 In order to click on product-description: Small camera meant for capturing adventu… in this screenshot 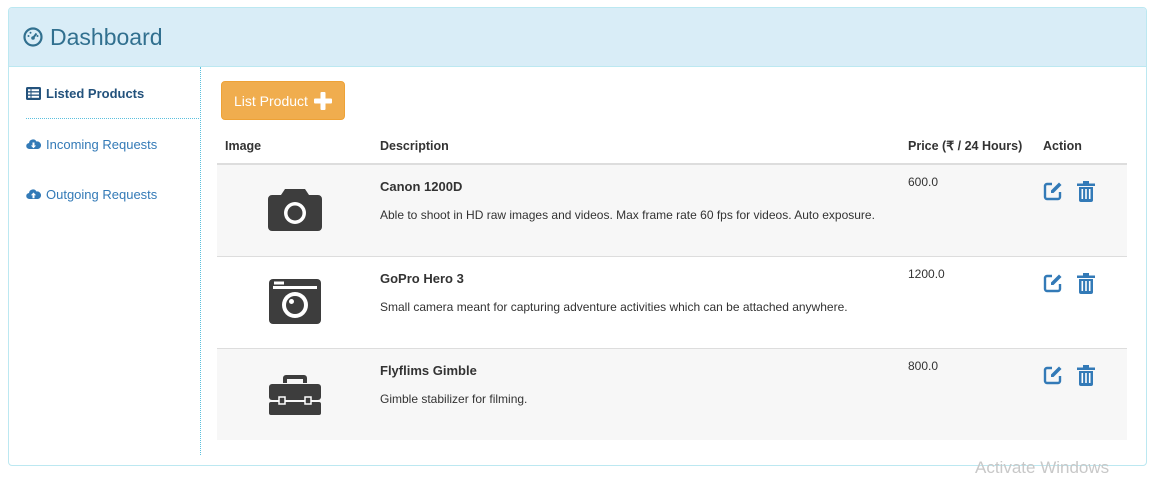, I will do `click(614, 306)`.